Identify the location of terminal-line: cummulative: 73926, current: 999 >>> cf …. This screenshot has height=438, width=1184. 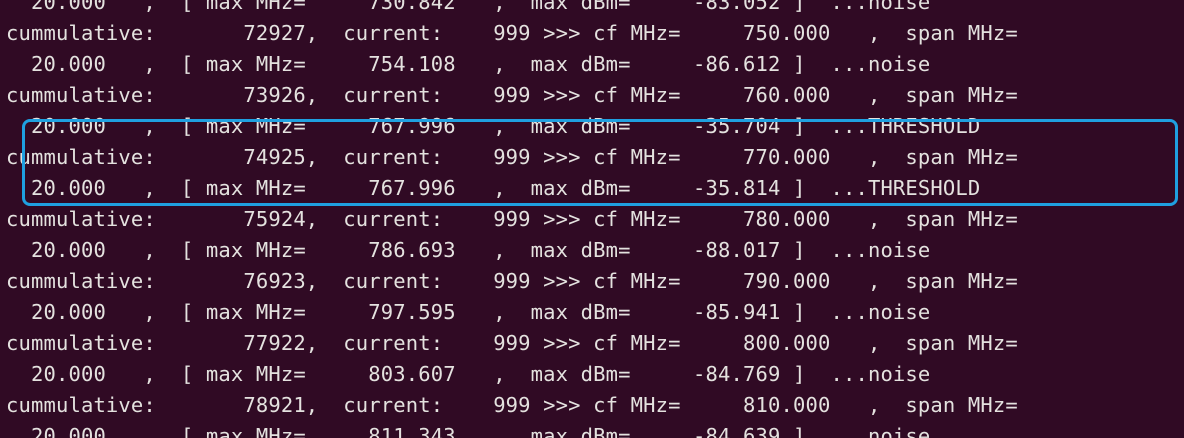
(512, 95).